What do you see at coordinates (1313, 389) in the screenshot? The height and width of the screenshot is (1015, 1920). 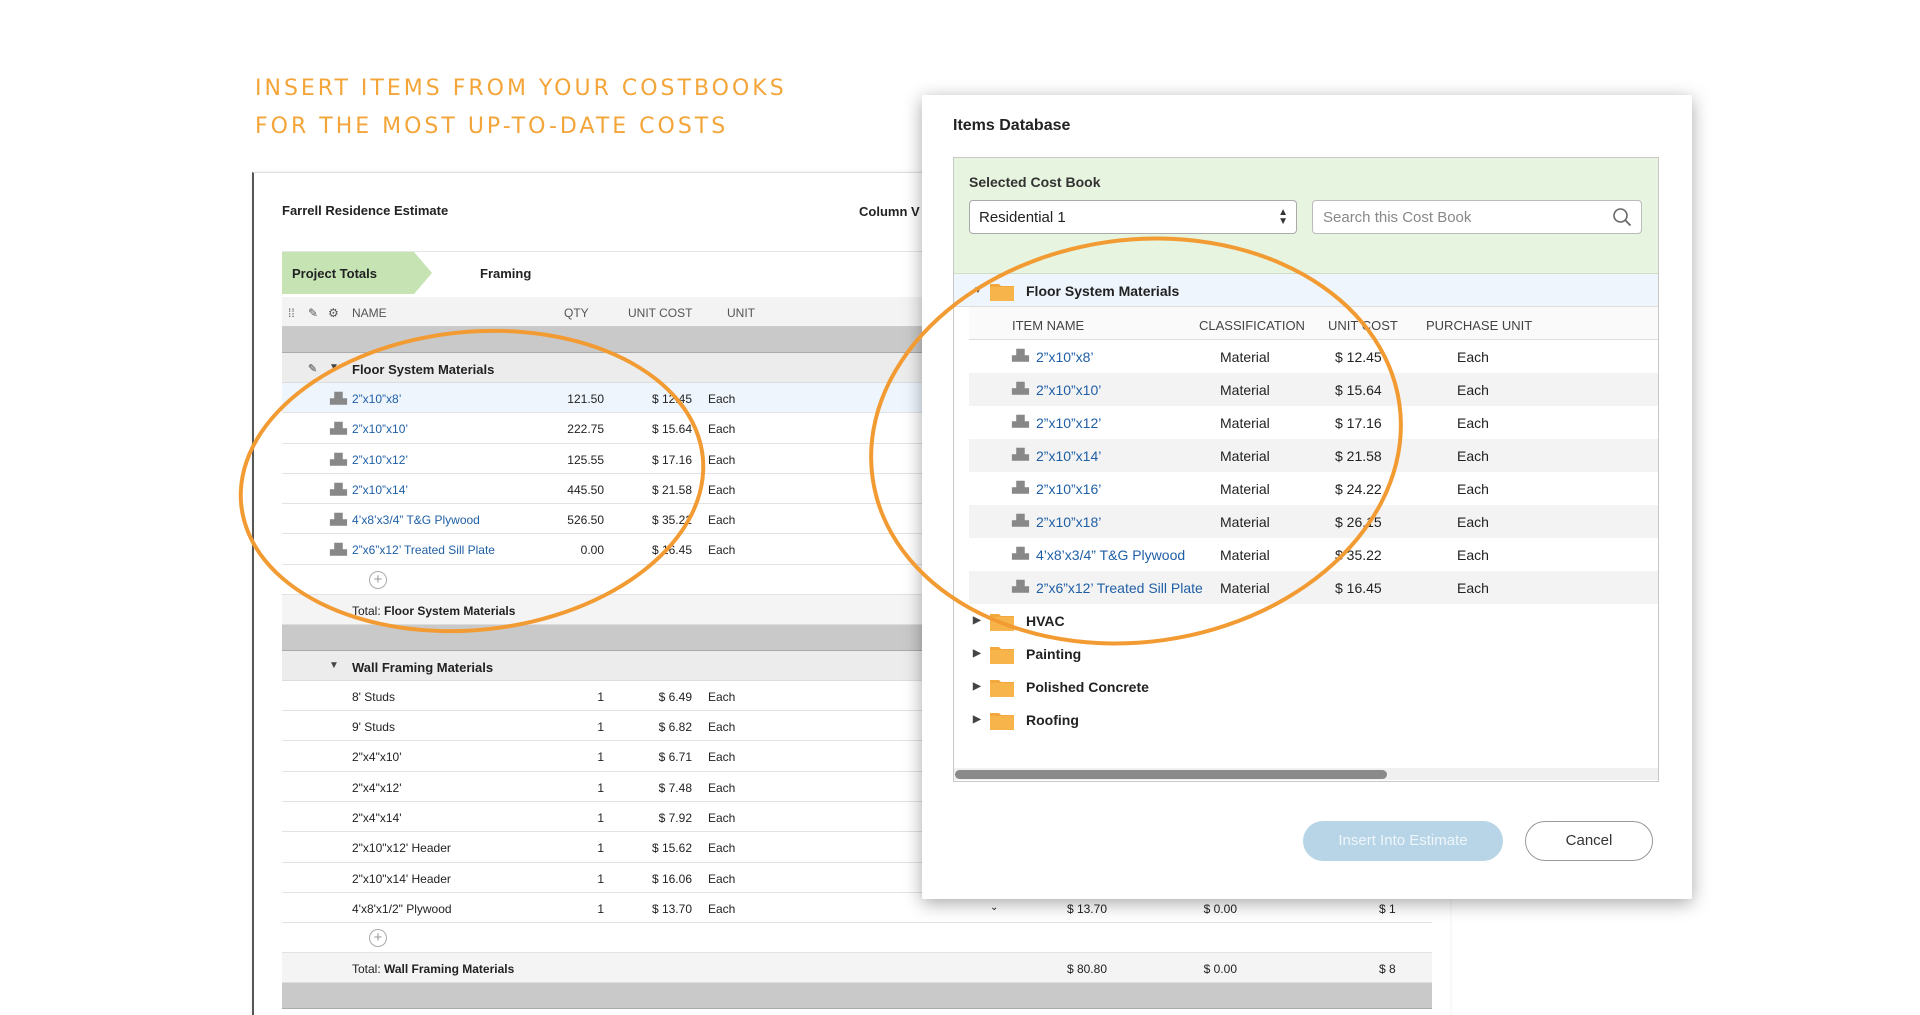 I see `list-item: ▟▙ 2”x10”x10’ Material $ 15.64 Each` at bounding box center [1313, 389].